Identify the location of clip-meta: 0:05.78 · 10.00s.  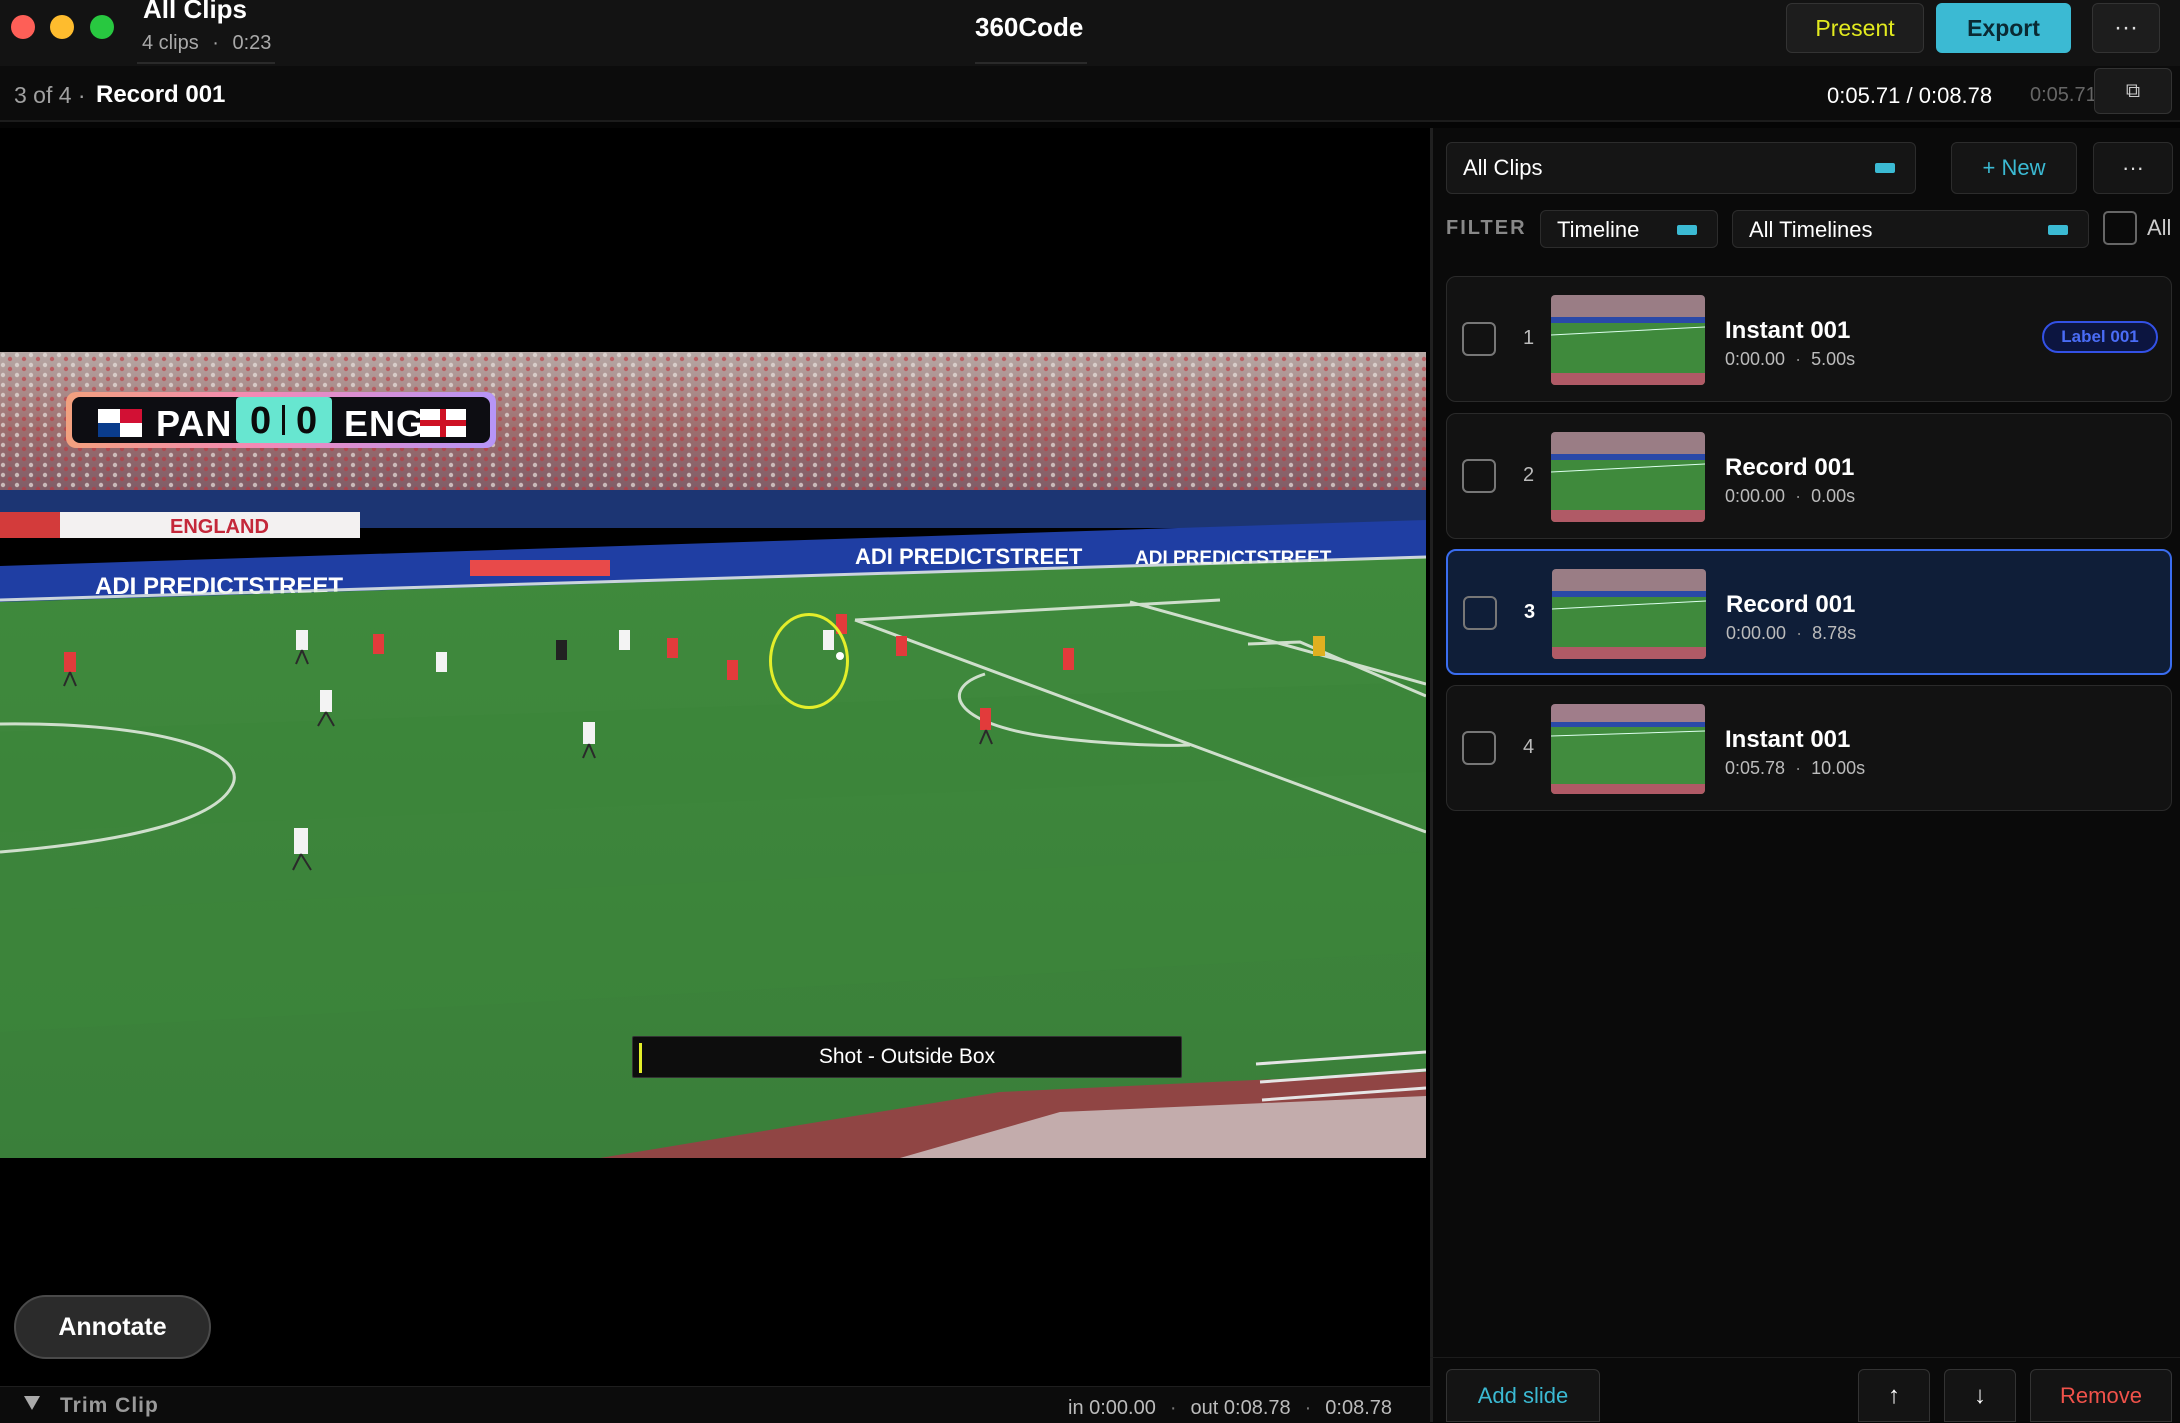
(1795, 768).